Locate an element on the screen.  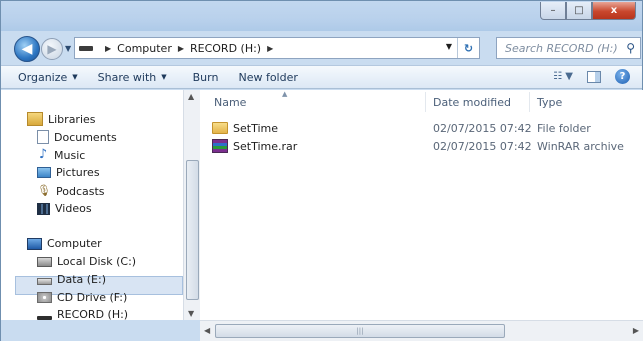
cd-drive-icon is located at coordinates (44, 297).